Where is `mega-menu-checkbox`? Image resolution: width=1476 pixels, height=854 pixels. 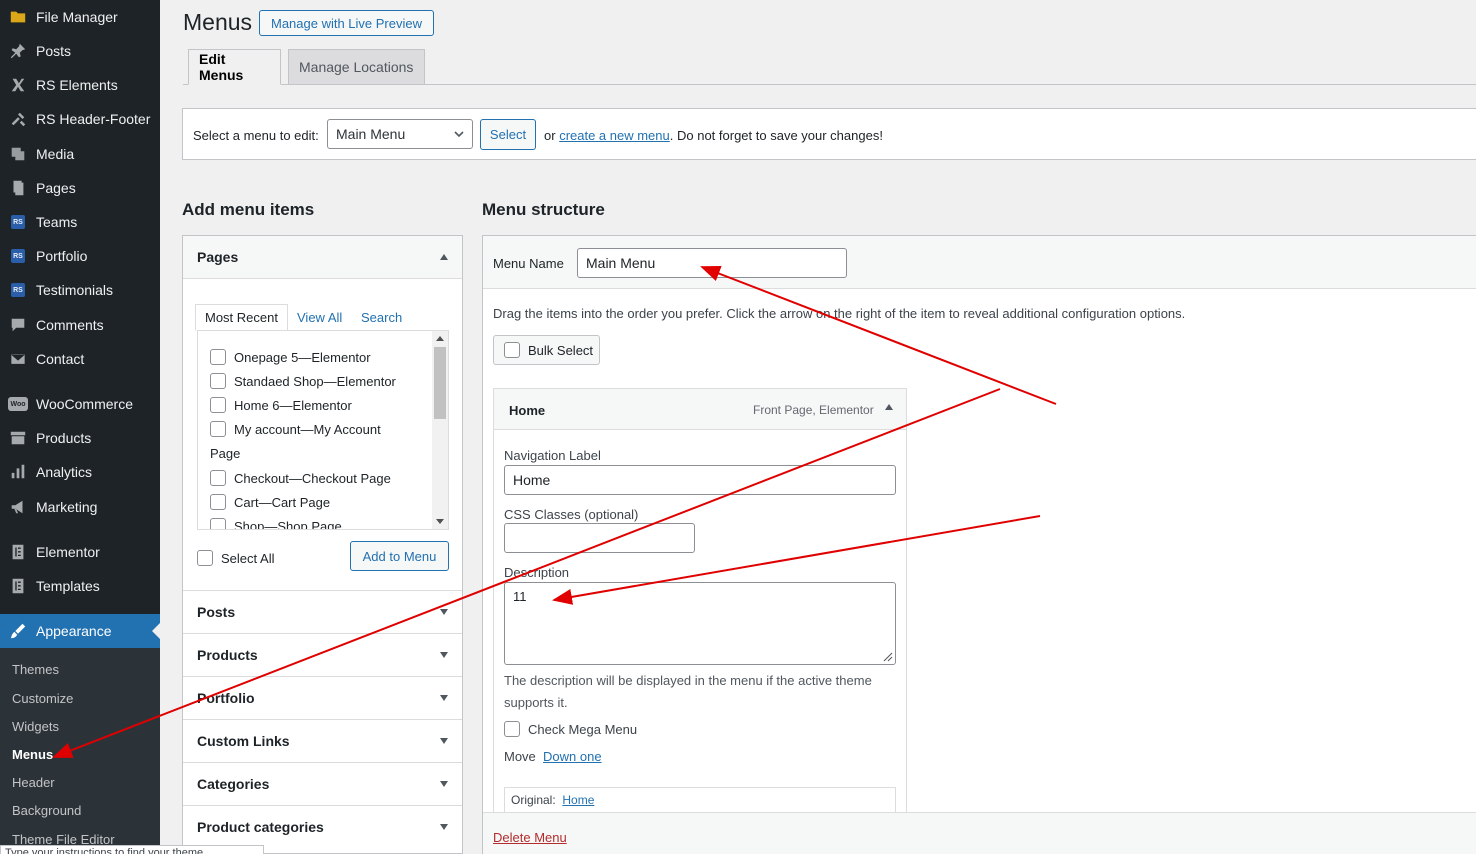 mega-menu-checkbox is located at coordinates (512, 729).